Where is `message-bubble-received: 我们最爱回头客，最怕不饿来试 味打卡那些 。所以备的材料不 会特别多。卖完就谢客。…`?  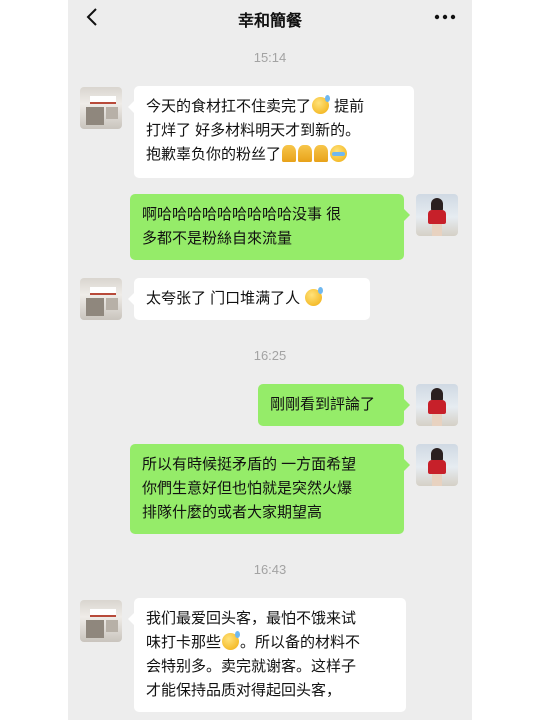 message-bubble-received: 我们最爱回头客，最怕不饿来试 味打卡那些 。所以备的材料不 会特别多。卖完就谢客。… is located at coordinates (267, 655).